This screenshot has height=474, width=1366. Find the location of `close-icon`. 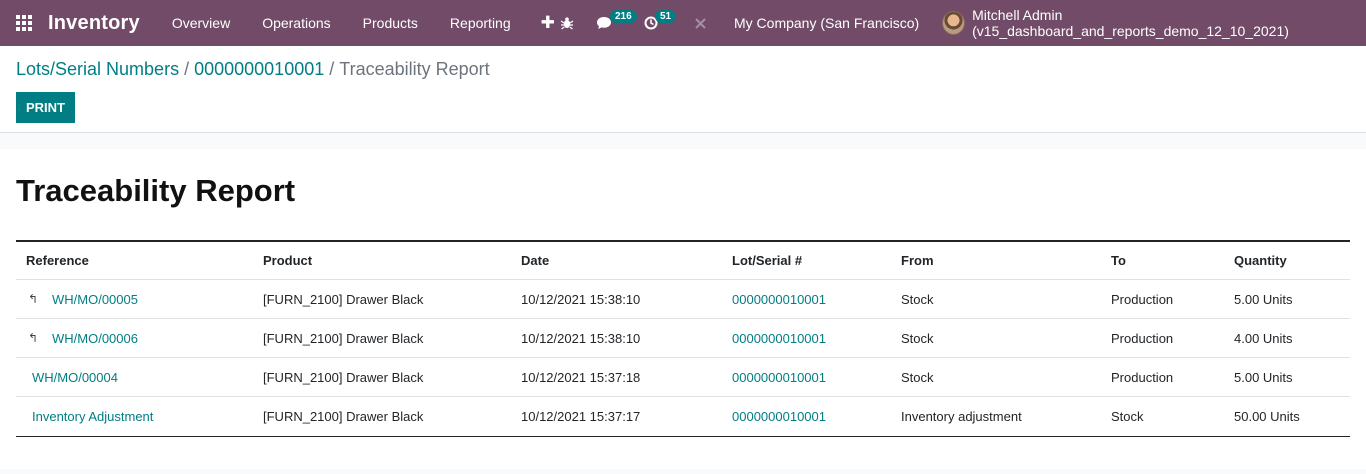

close-icon is located at coordinates (706, 23).